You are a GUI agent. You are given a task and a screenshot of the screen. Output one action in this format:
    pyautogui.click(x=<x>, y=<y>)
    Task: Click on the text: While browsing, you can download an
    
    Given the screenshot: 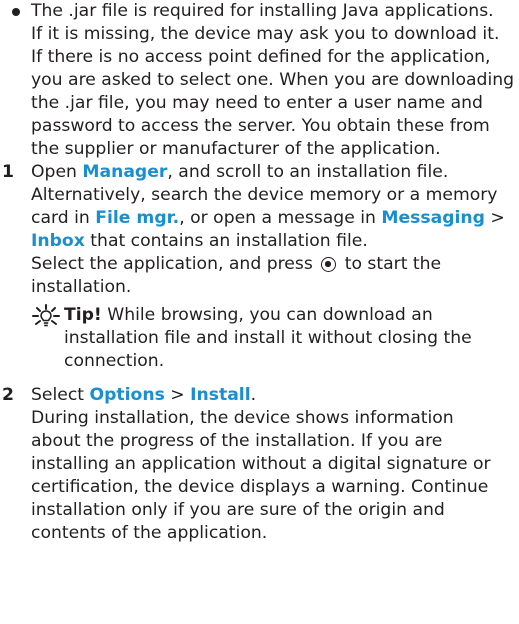 What is the action you would take?
    pyautogui.click(x=267, y=315)
    